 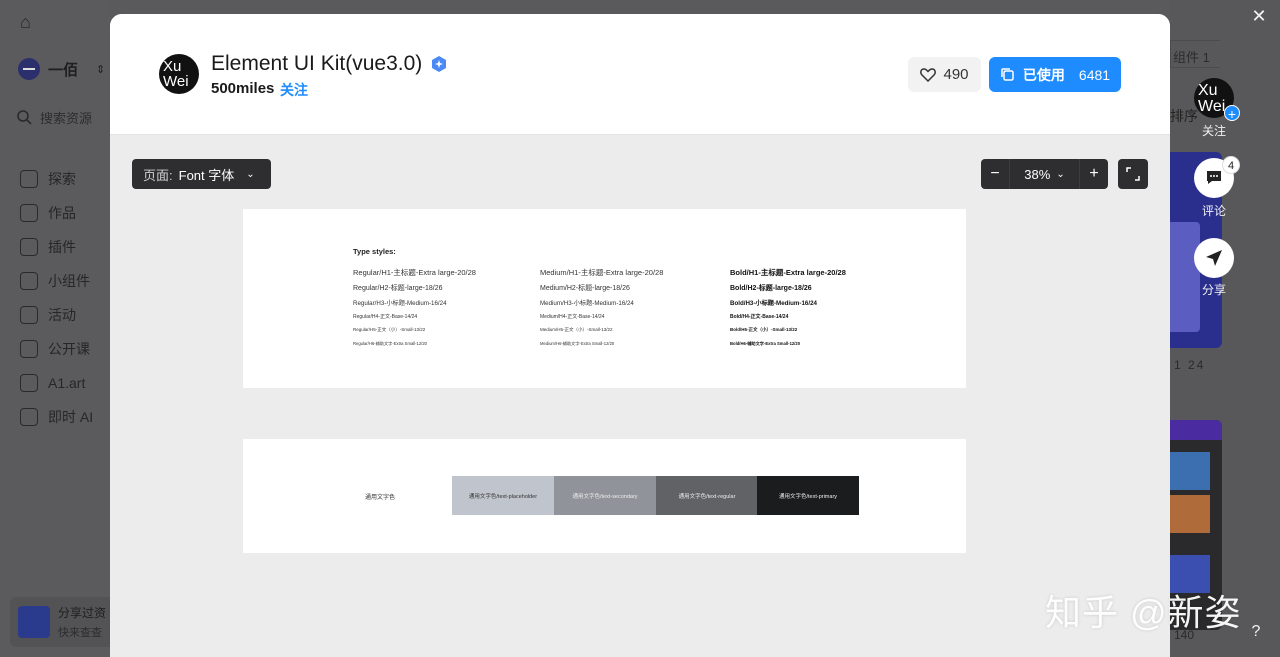 I want to click on book-icon, so click(x=29, y=349).